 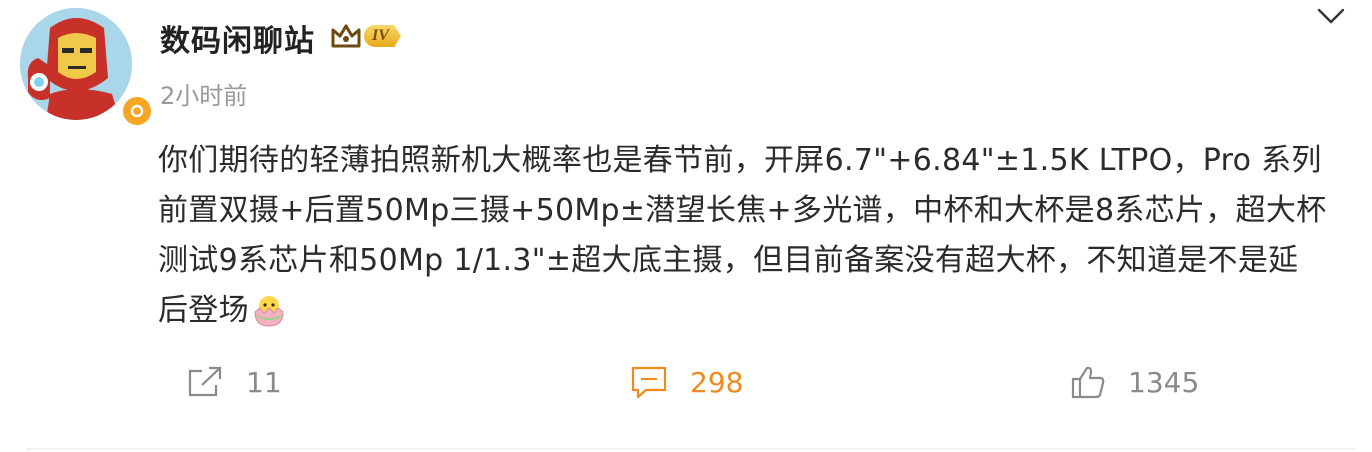 What do you see at coordinates (234, 382) in the screenshot?
I see `repost-button: 11` at bounding box center [234, 382].